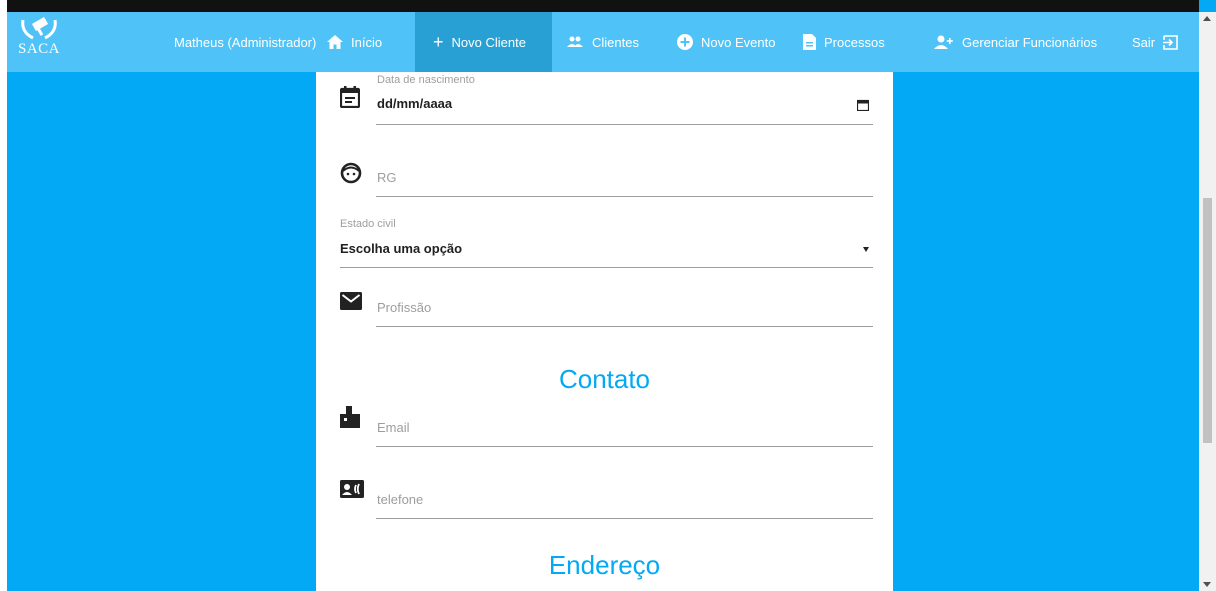 The width and height of the screenshot is (1216, 591). What do you see at coordinates (393, 427) in the screenshot?
I see `email-placeholder: Email` at bounding box center [393, 427].